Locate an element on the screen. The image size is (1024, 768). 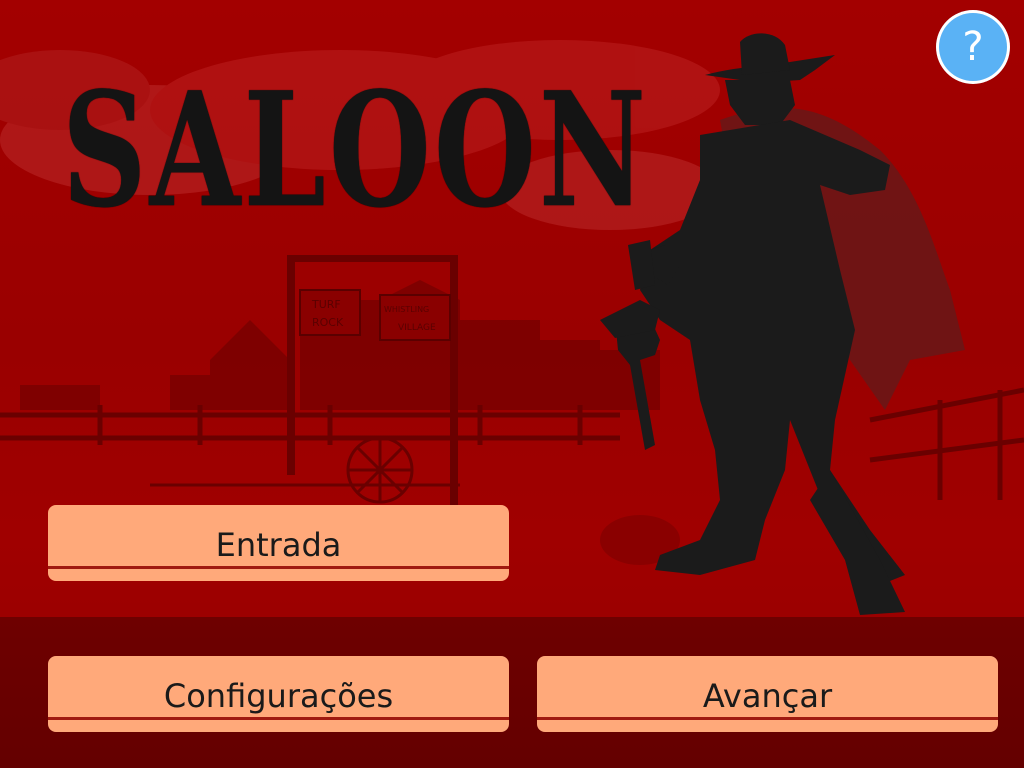
help-button: ? is located at coordinates (973, 47).